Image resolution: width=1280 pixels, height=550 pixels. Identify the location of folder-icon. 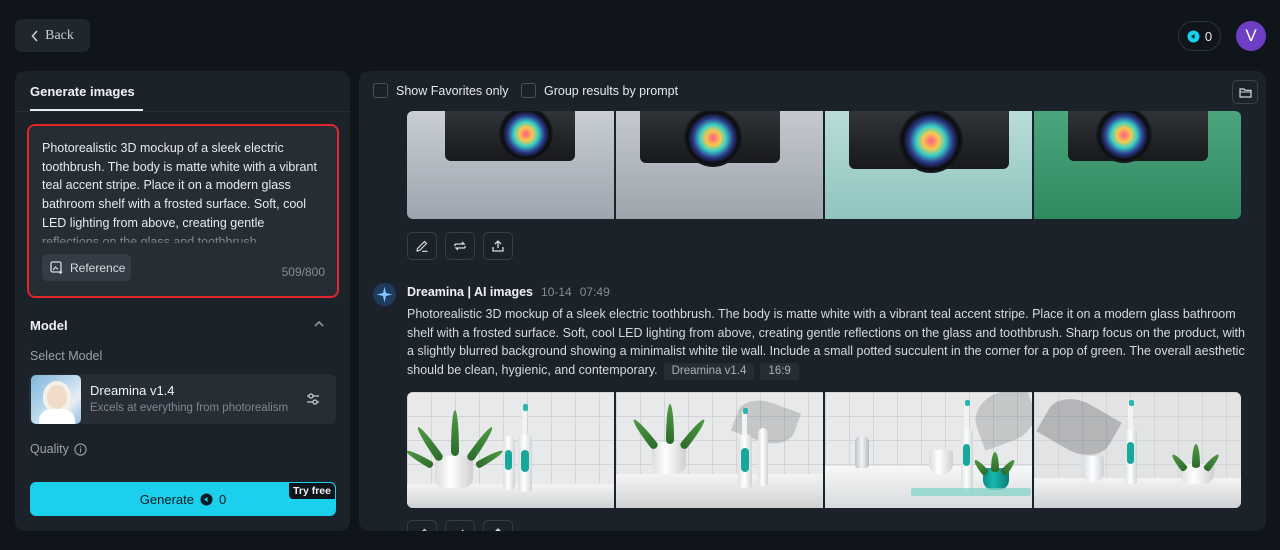
(1245, 92).